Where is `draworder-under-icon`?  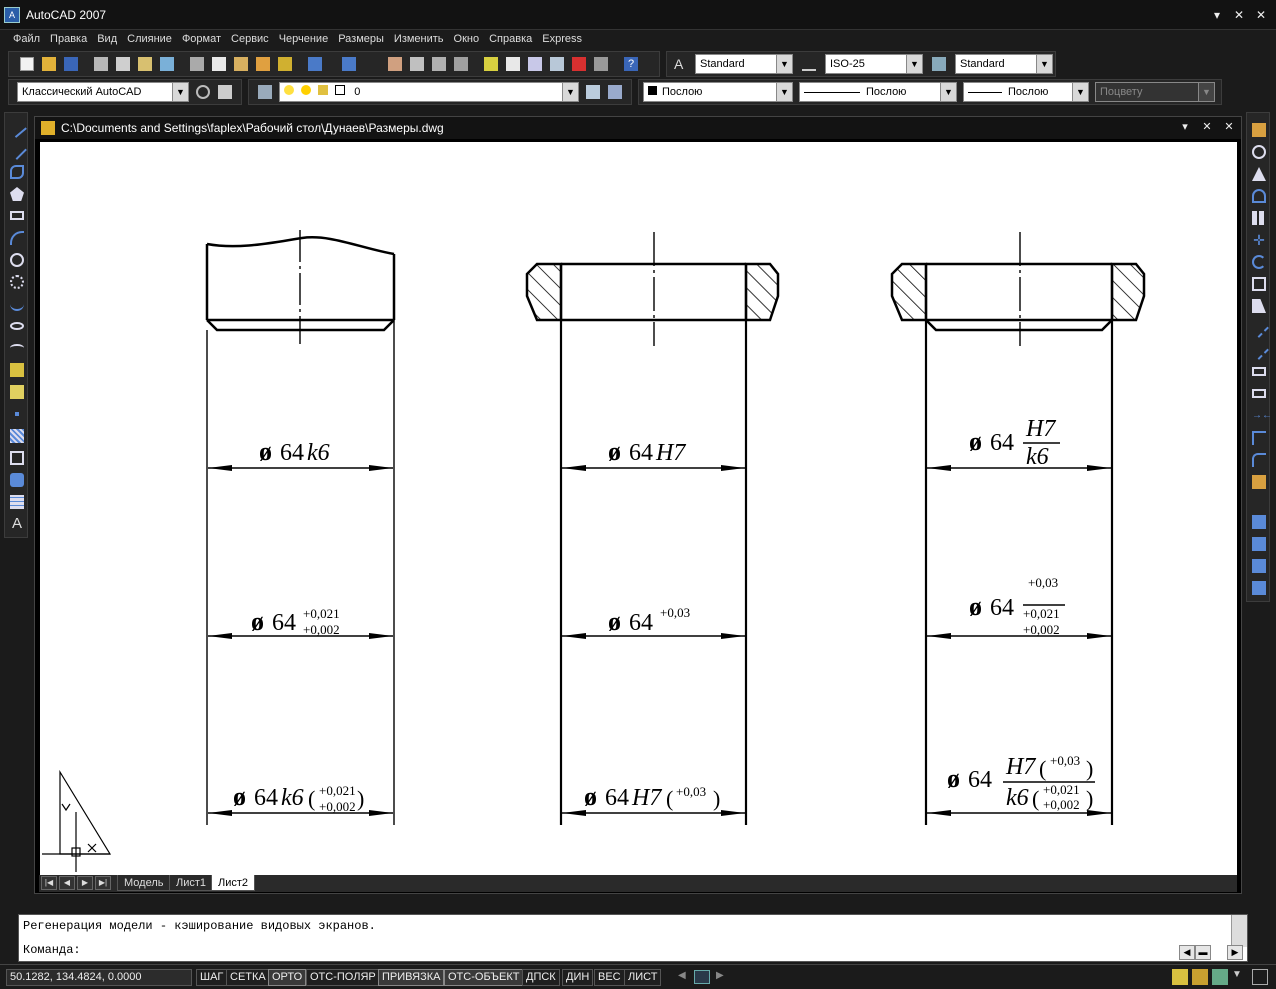
draworder-under-icon is located at coordinates (1259, 588).